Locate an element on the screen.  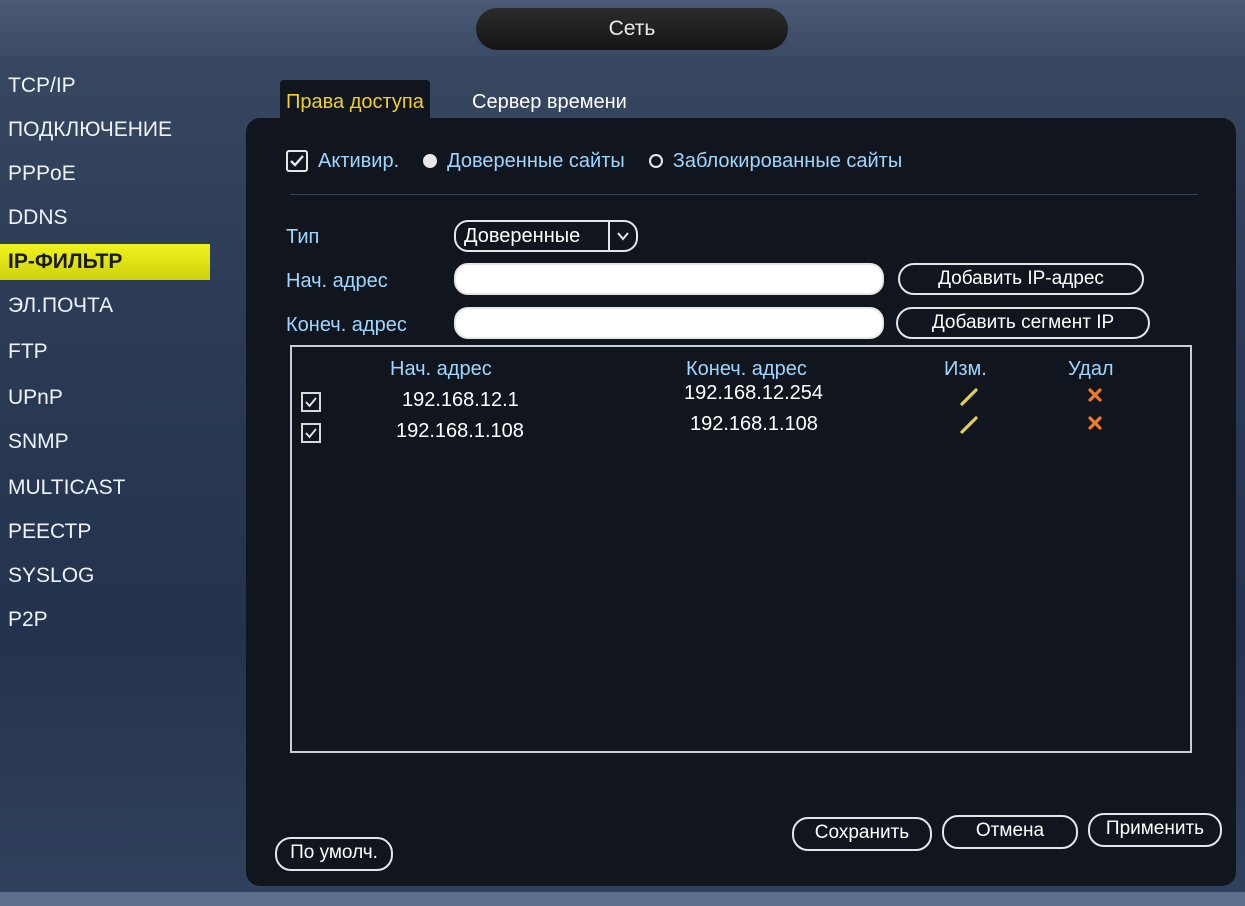
row-end-address: 192.168.1.108 is located at coordinates (754, 424).